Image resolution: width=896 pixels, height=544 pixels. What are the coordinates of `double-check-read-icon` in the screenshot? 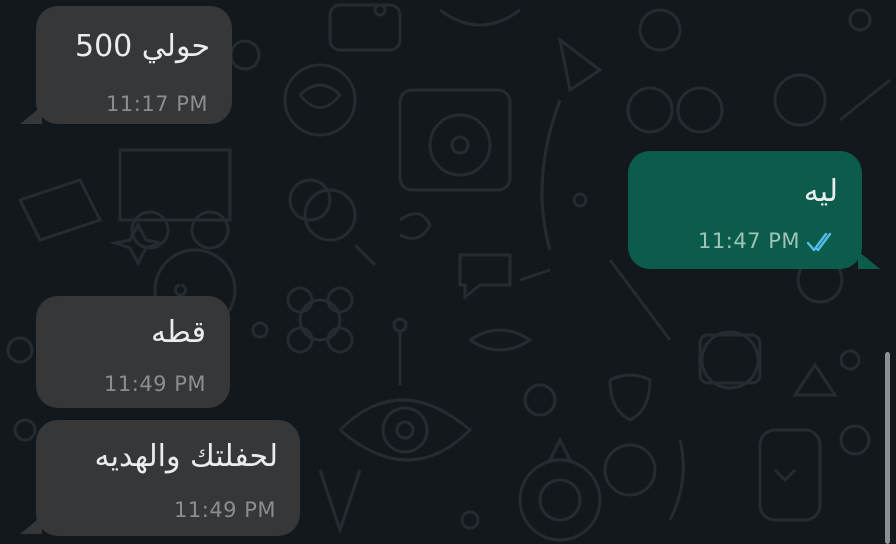 It's located at (819, 242).